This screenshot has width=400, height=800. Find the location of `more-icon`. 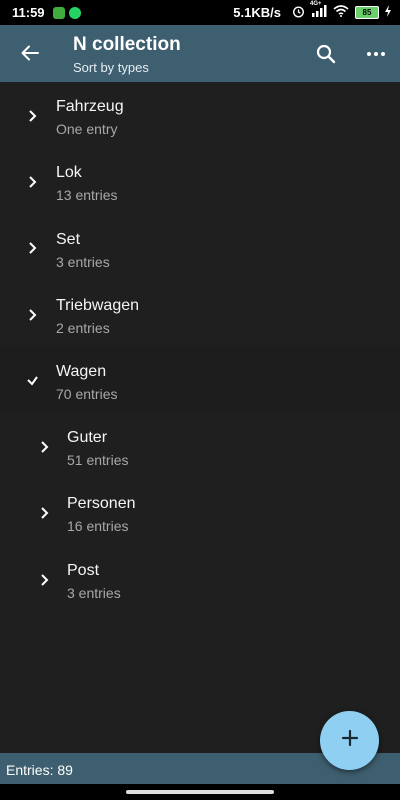

more-icon is located at coordinates (376, 54).